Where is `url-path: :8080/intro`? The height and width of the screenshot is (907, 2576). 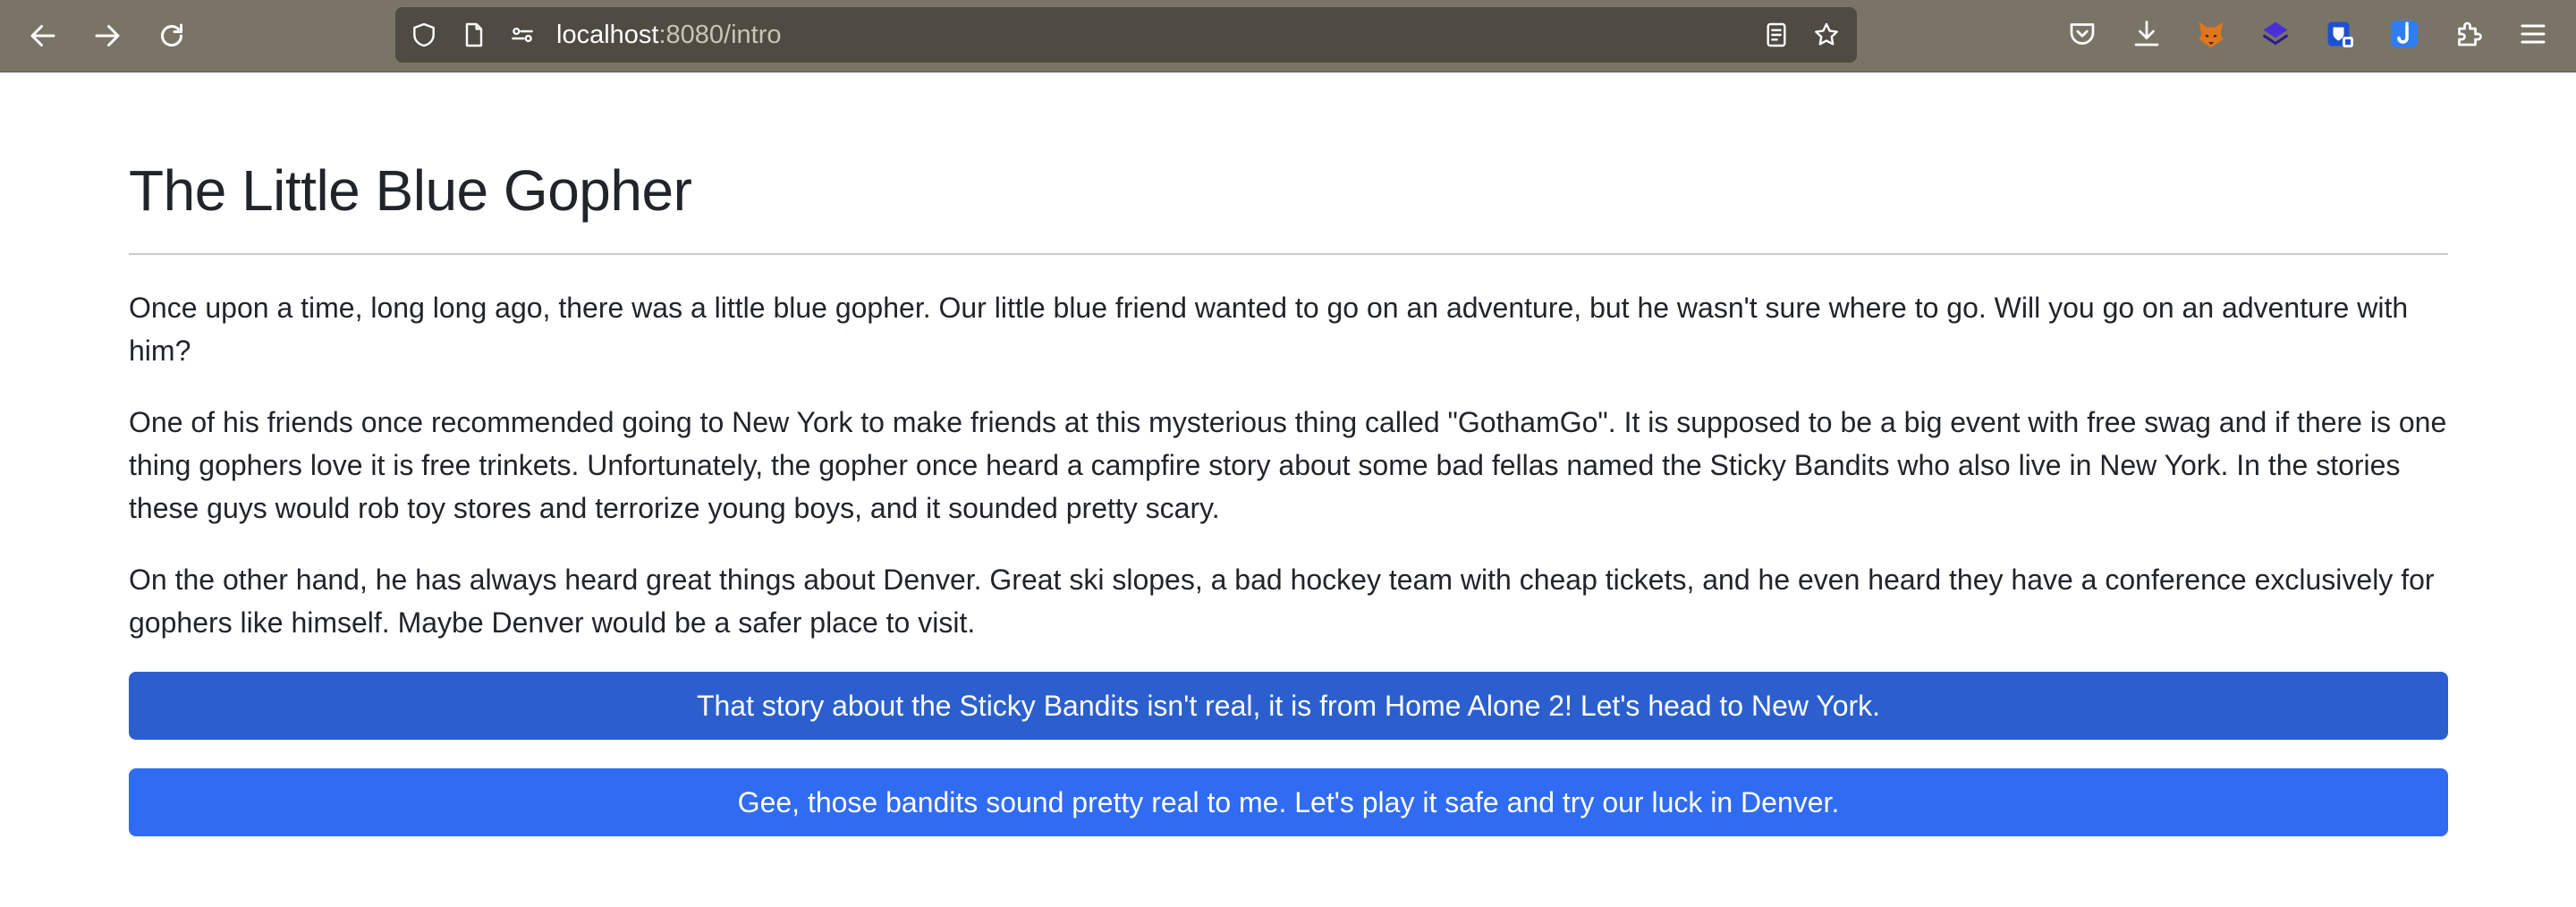
url-path: :8080/intro is located at coordinates (720, 35).